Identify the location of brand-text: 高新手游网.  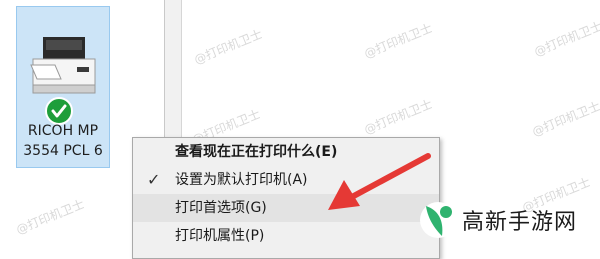
(520, 222).